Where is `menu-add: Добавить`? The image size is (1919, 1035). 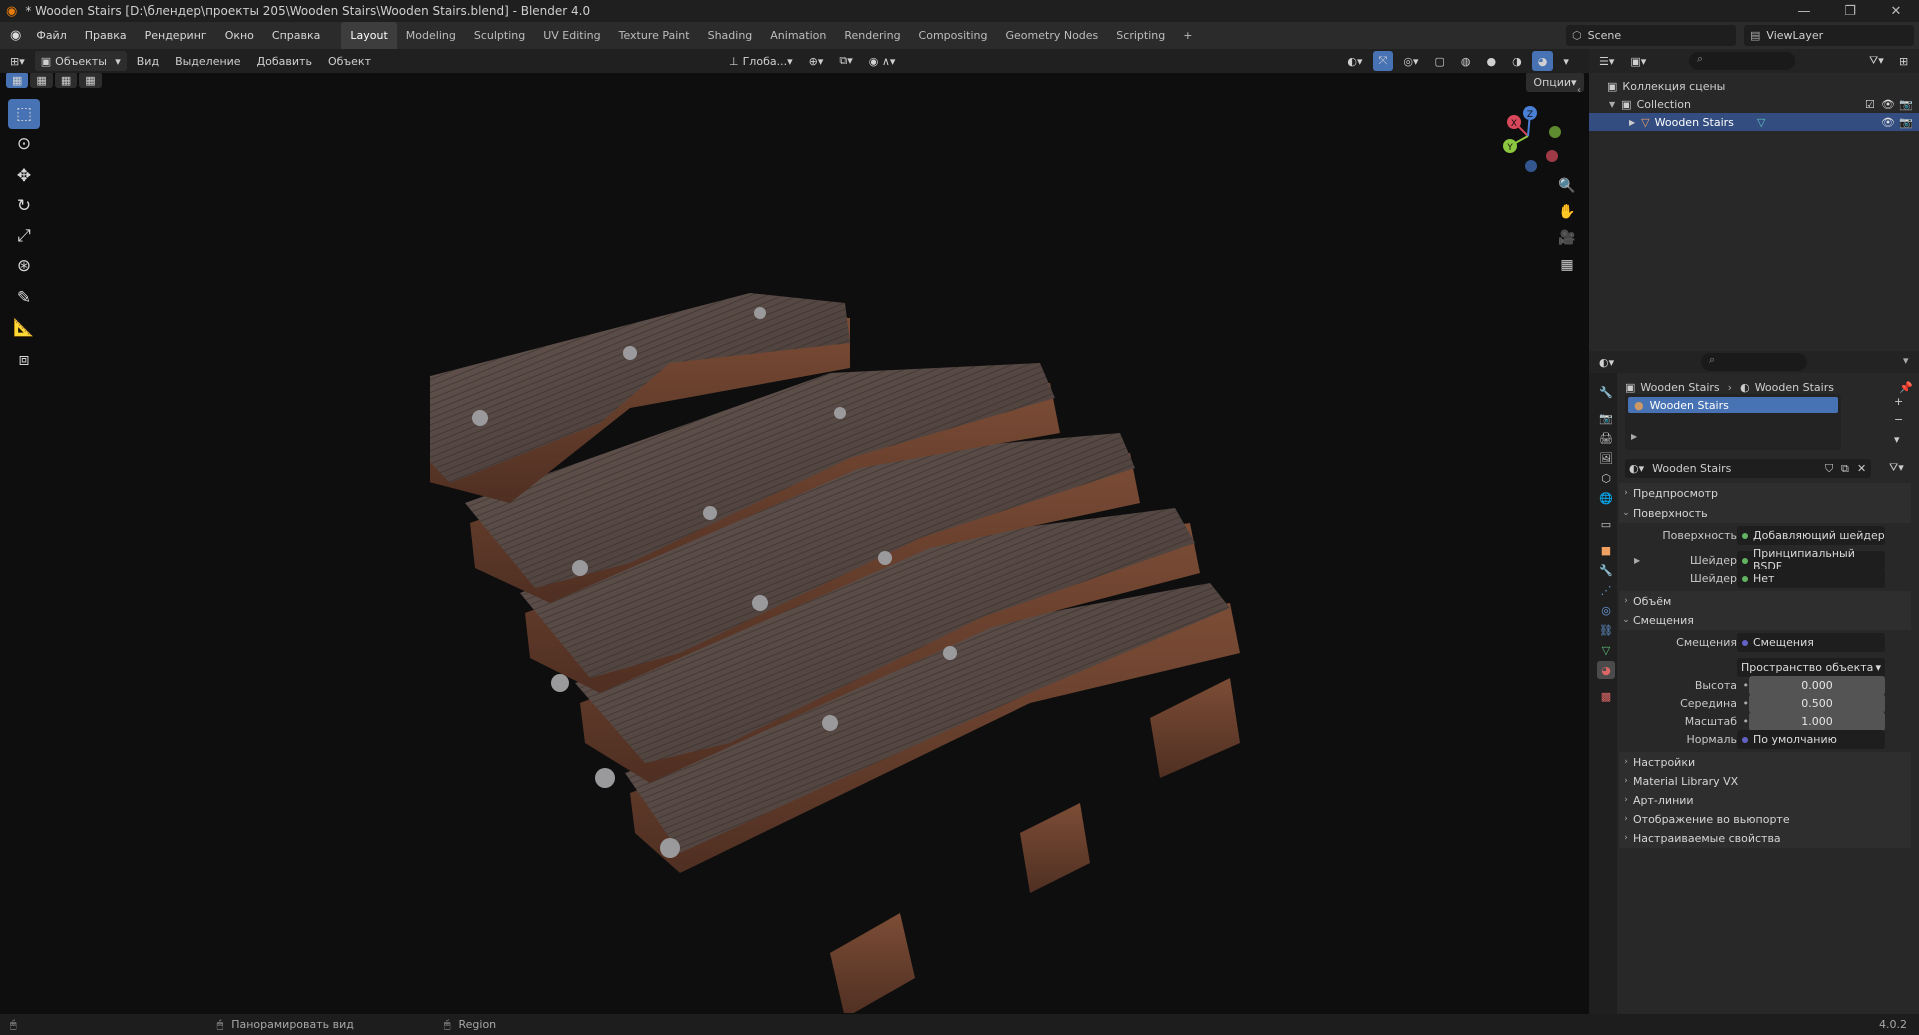 menu-add: Добавить is located at coordinates (284, 61).